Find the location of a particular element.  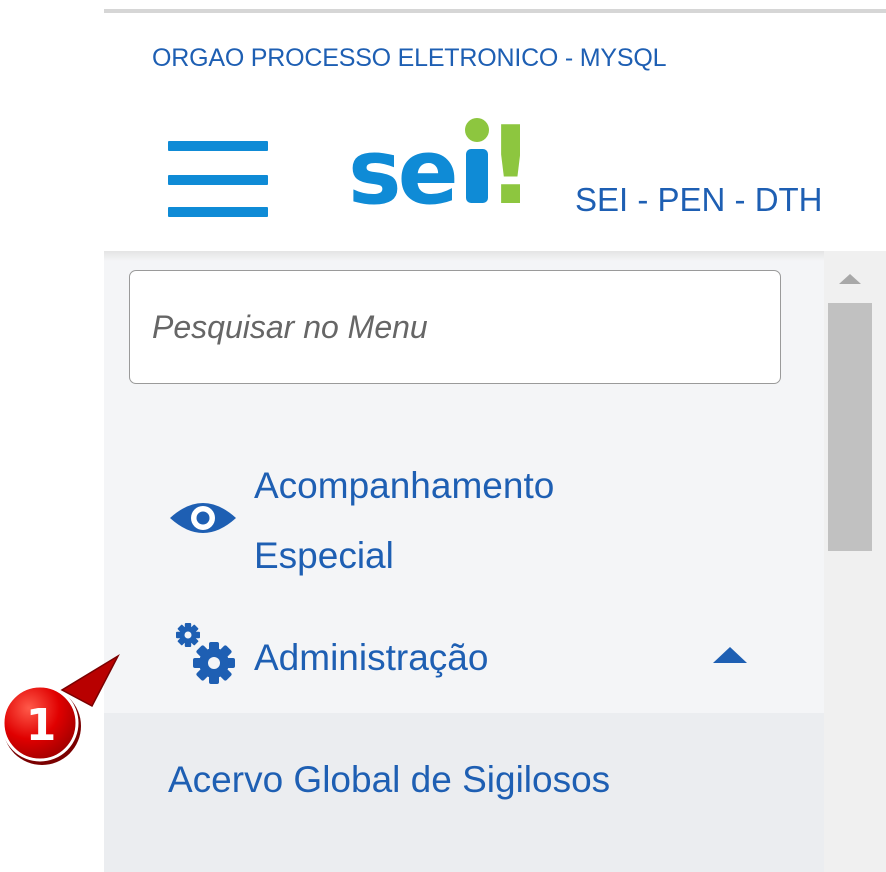

sidebar-scrollbar is located at coordinates (855, 561).